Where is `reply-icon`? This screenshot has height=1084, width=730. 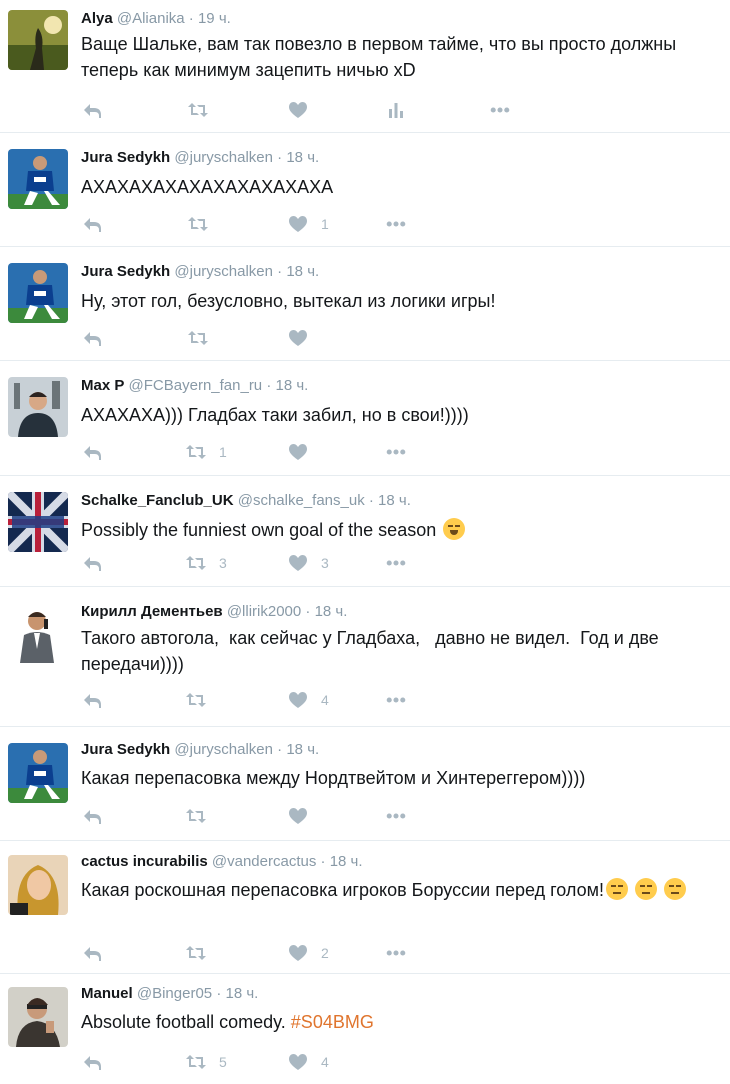 reply-icon is located at coordinates (92, 954).